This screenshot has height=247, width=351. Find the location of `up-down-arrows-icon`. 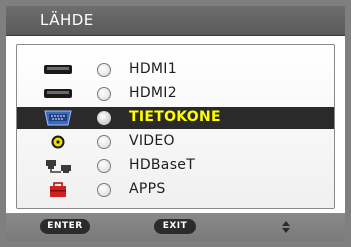

up-down-arrows-icon is located at coordinates (286, 227).